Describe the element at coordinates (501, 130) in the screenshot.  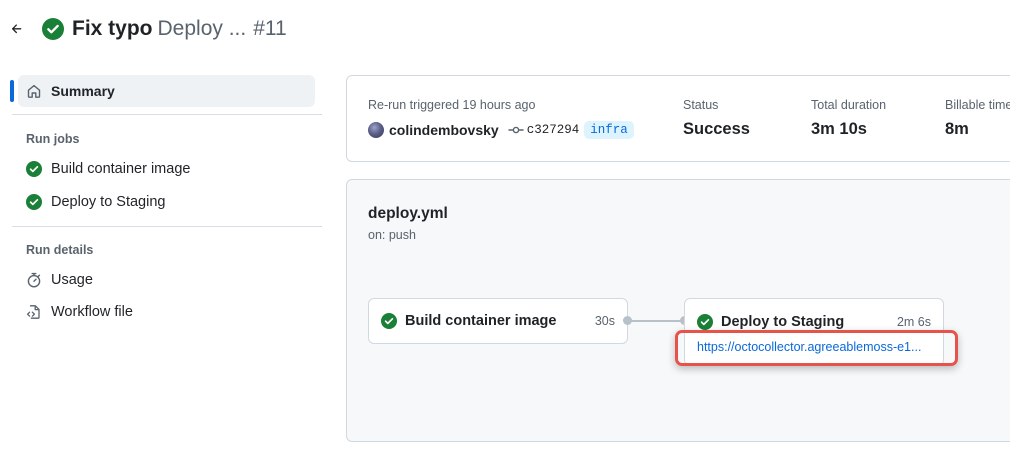
I see `actor-row: colindembovsky c327294 infra` at that location.